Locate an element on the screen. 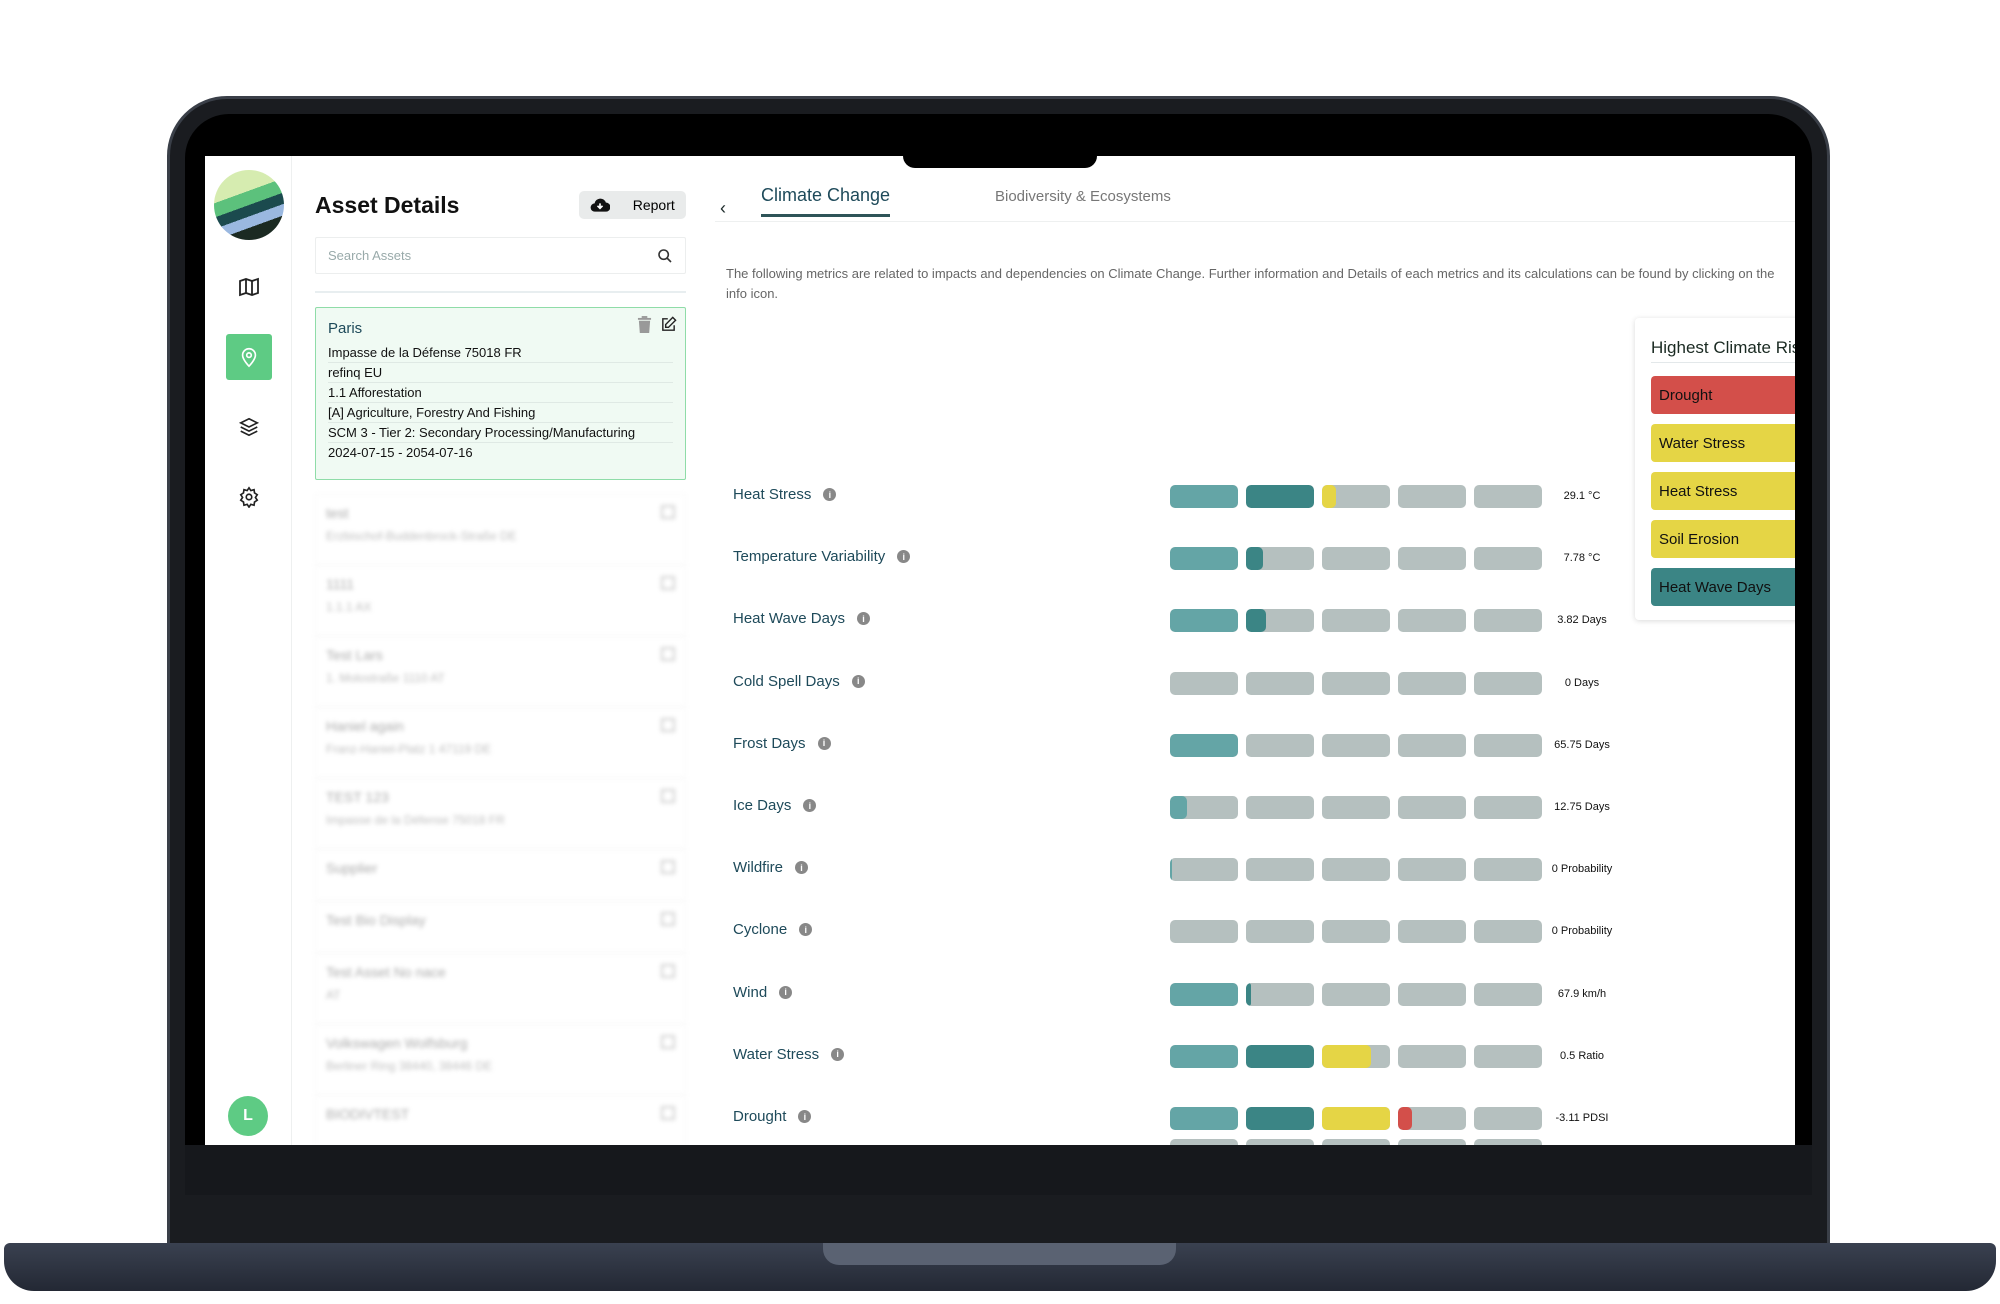 Image resolution: width=2000 pixels, height=1304 pixels. sidebar: L is located at coordinates (248, 650).